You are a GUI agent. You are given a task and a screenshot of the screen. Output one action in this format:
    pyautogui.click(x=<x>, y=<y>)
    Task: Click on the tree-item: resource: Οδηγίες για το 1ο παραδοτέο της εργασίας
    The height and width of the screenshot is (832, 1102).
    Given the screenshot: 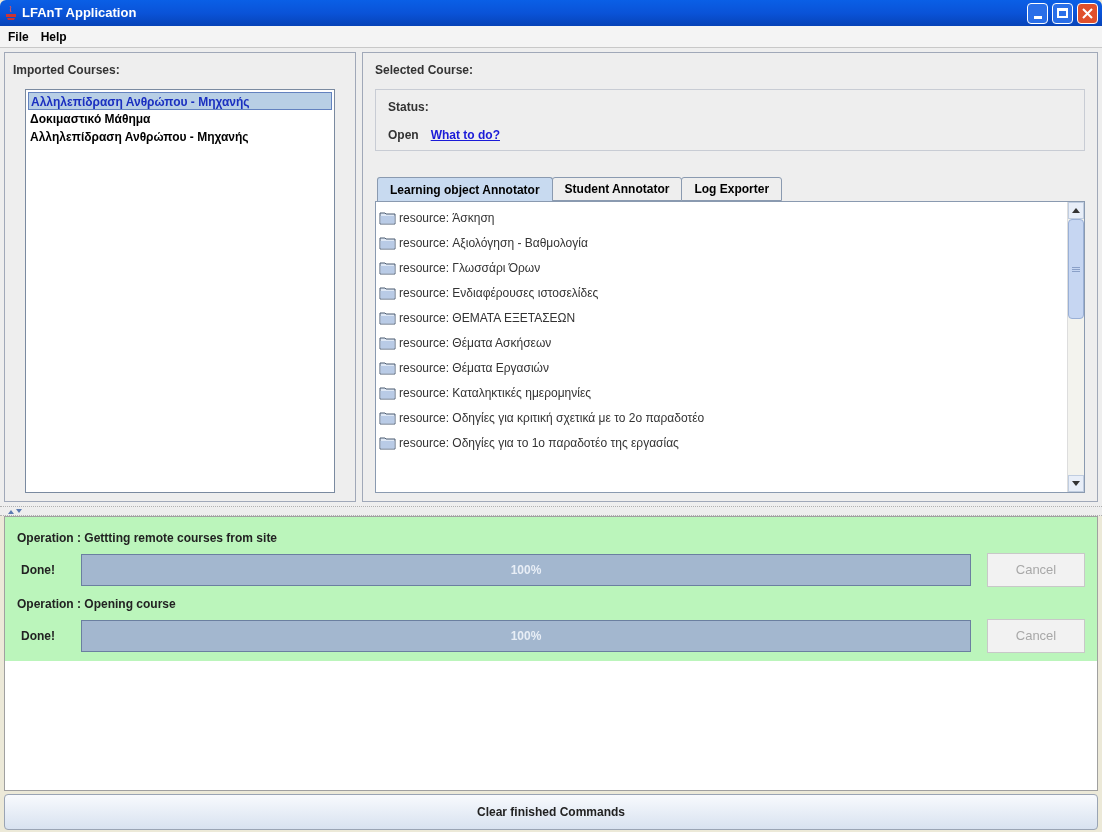 What is the action you would take?
    pyautogui.click(x=539, y=442)
    